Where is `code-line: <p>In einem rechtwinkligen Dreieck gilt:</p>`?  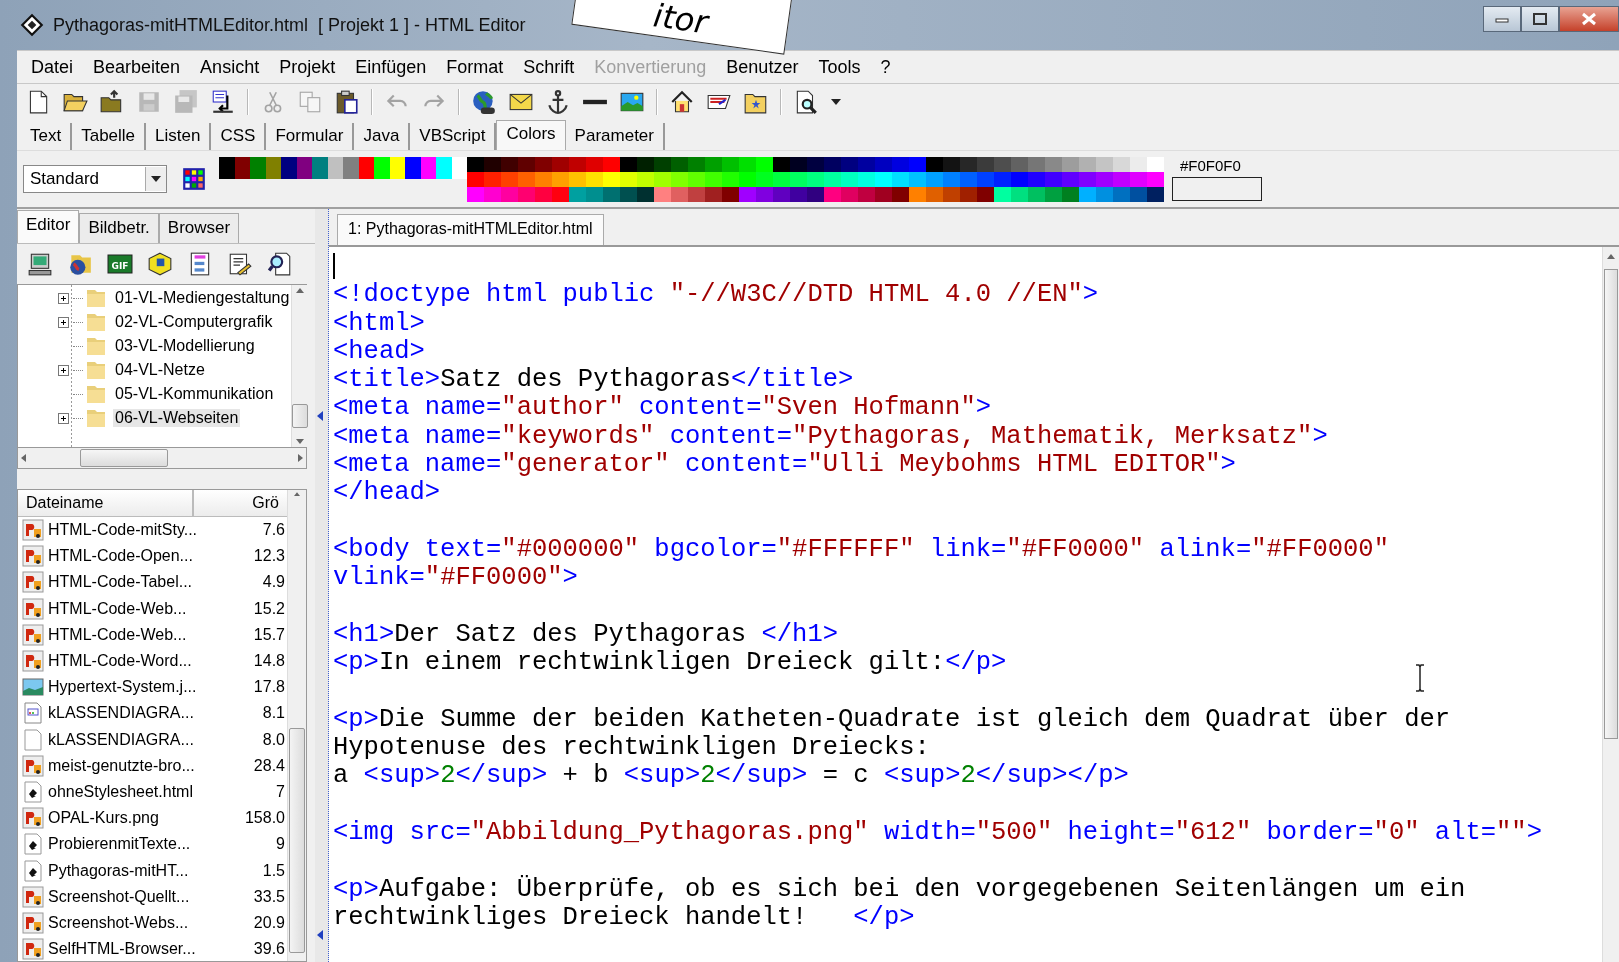 code-line: <p>In einem rechtwinkligen Dreieck gilt:</p> is located at coordinates (670, 663).